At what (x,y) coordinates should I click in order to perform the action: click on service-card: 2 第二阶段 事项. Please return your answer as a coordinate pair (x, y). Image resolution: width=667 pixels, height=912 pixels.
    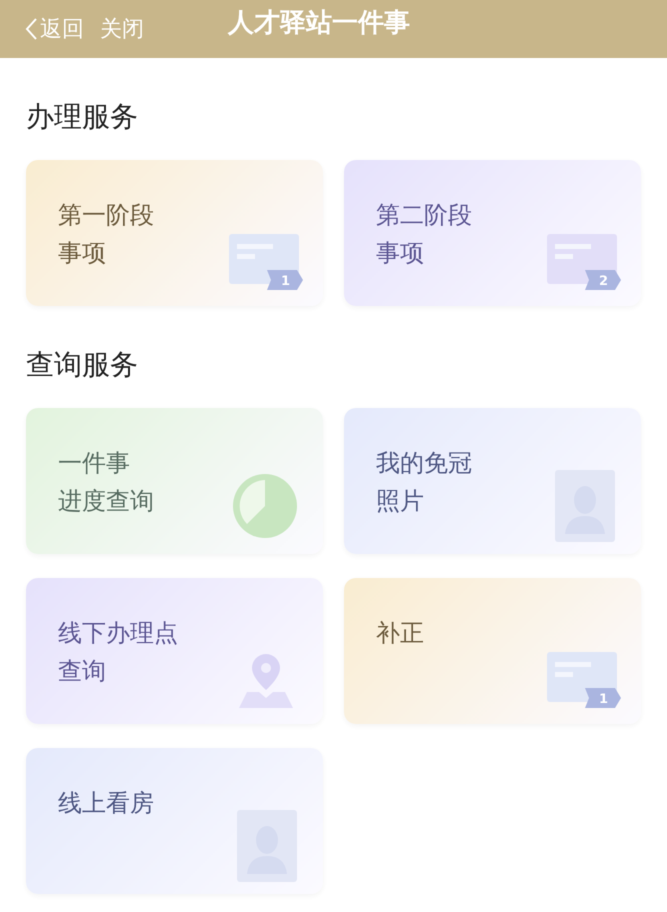
    Looking at the image, I should click on (492, 233).